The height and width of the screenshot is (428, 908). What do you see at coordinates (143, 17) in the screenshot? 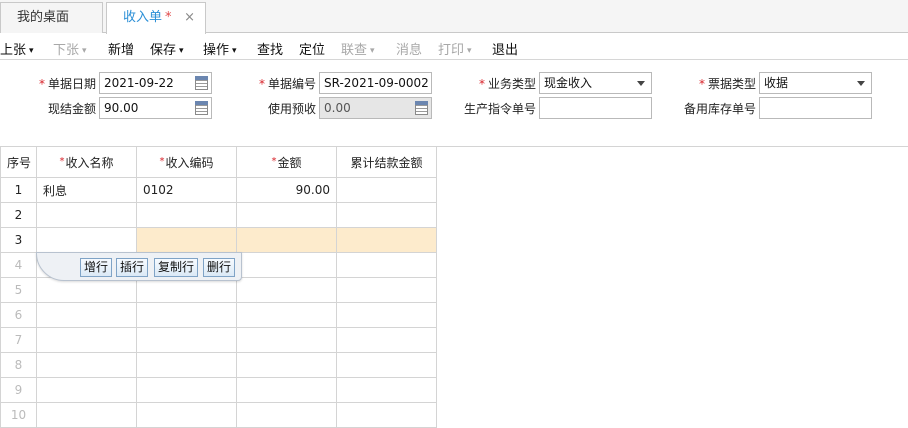
I see `tab-income-slip-label: 收入单` at bounding box center [143, 17].